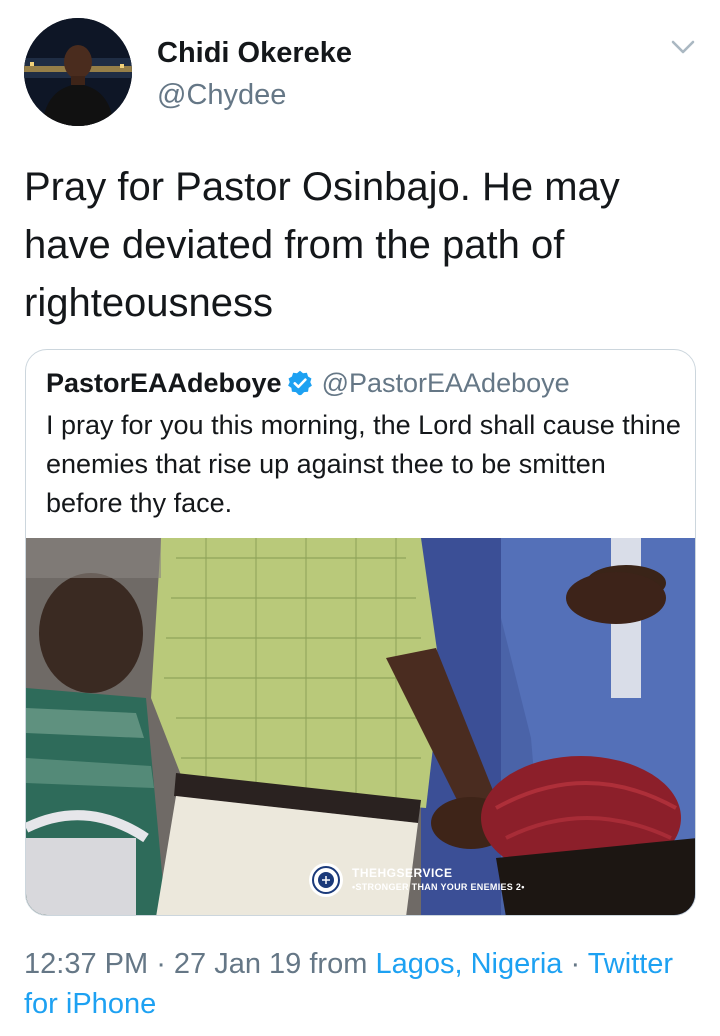 This screenshot has height=1036, width=720. What do you see at coordinates (86, 964) in the screenshot?
I see `tweet-time: 12:37 PM` at bounding box center [86, 964].